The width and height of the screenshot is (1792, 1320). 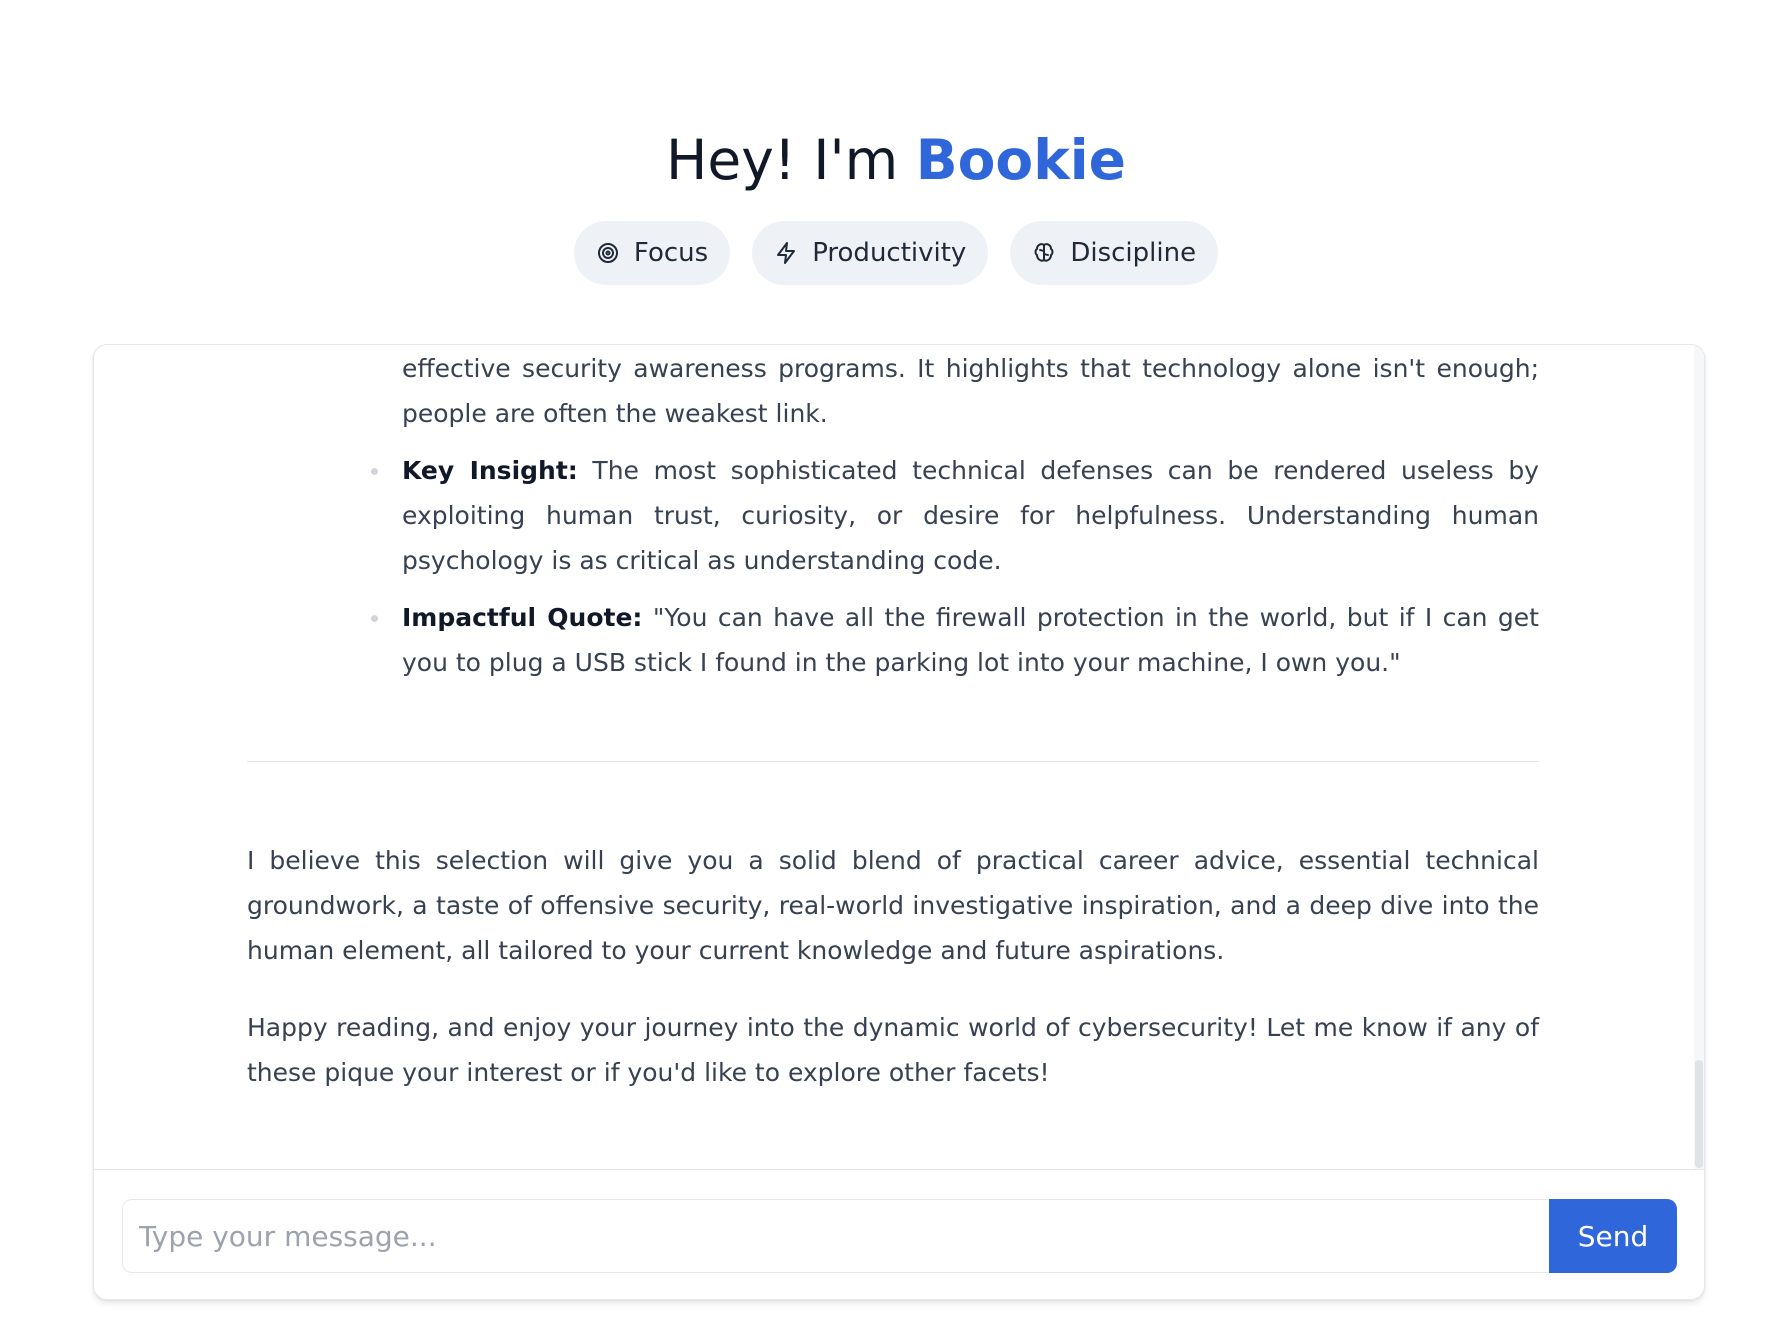 What do you see at coordinates (1613, 1236) in the screenshot?
I see `send-button: Send` at bounding box center [1613, 1236].